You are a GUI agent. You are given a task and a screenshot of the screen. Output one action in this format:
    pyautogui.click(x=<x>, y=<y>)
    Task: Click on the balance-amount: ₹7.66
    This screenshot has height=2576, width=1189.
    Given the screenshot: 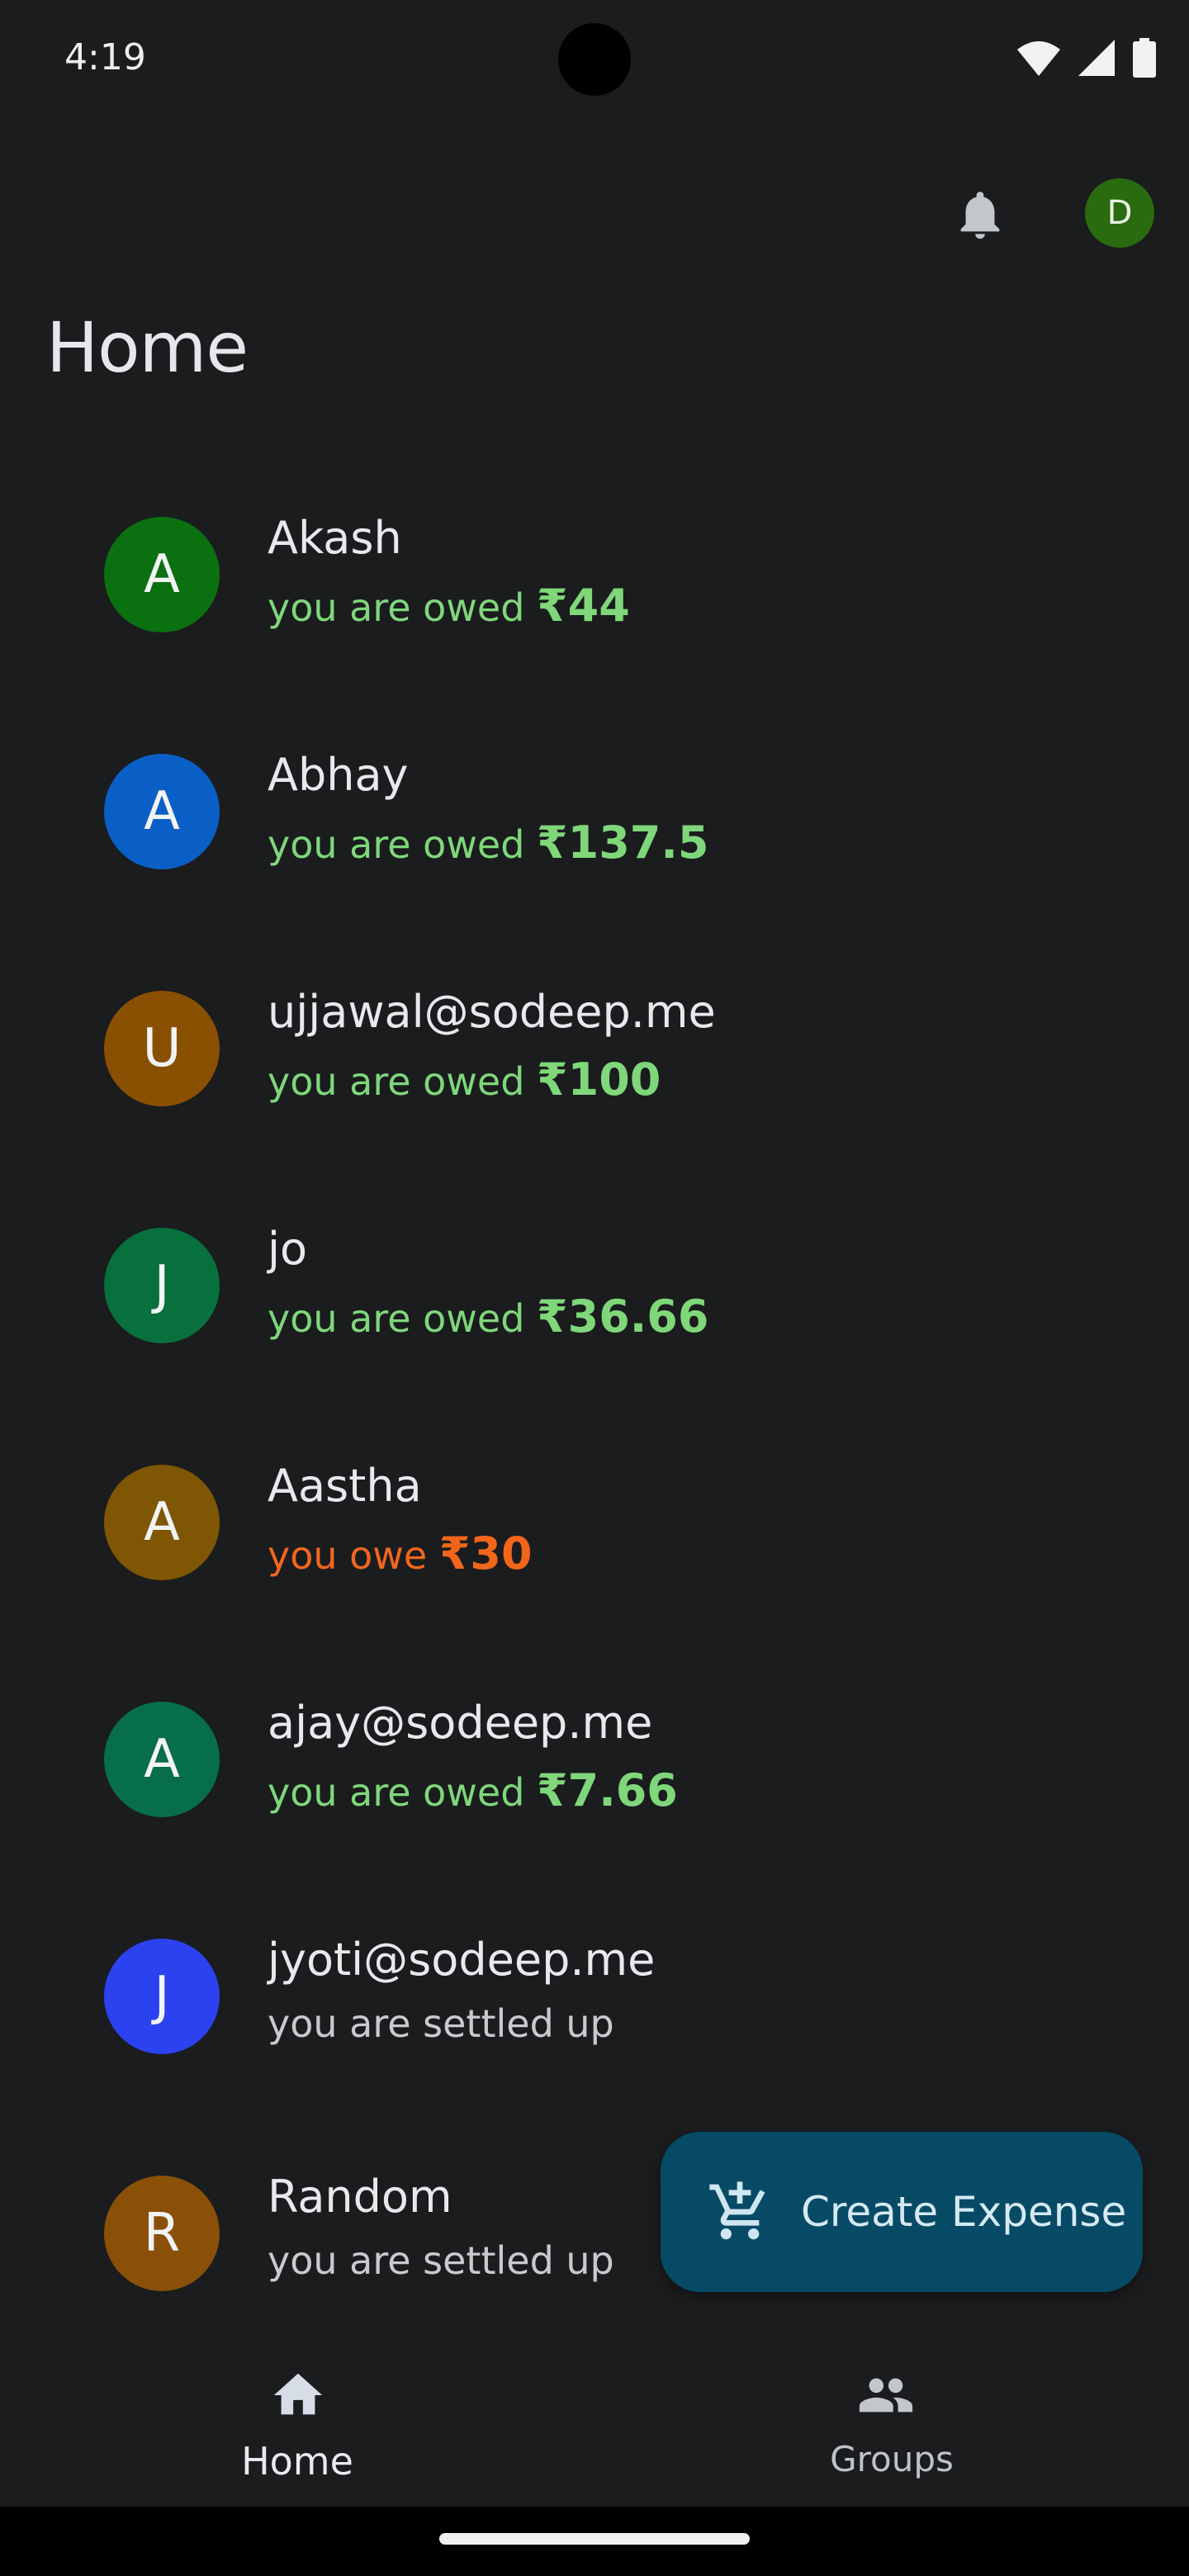 What is the action you would take?
    pyautogui.click(x=607, y=1790)
    